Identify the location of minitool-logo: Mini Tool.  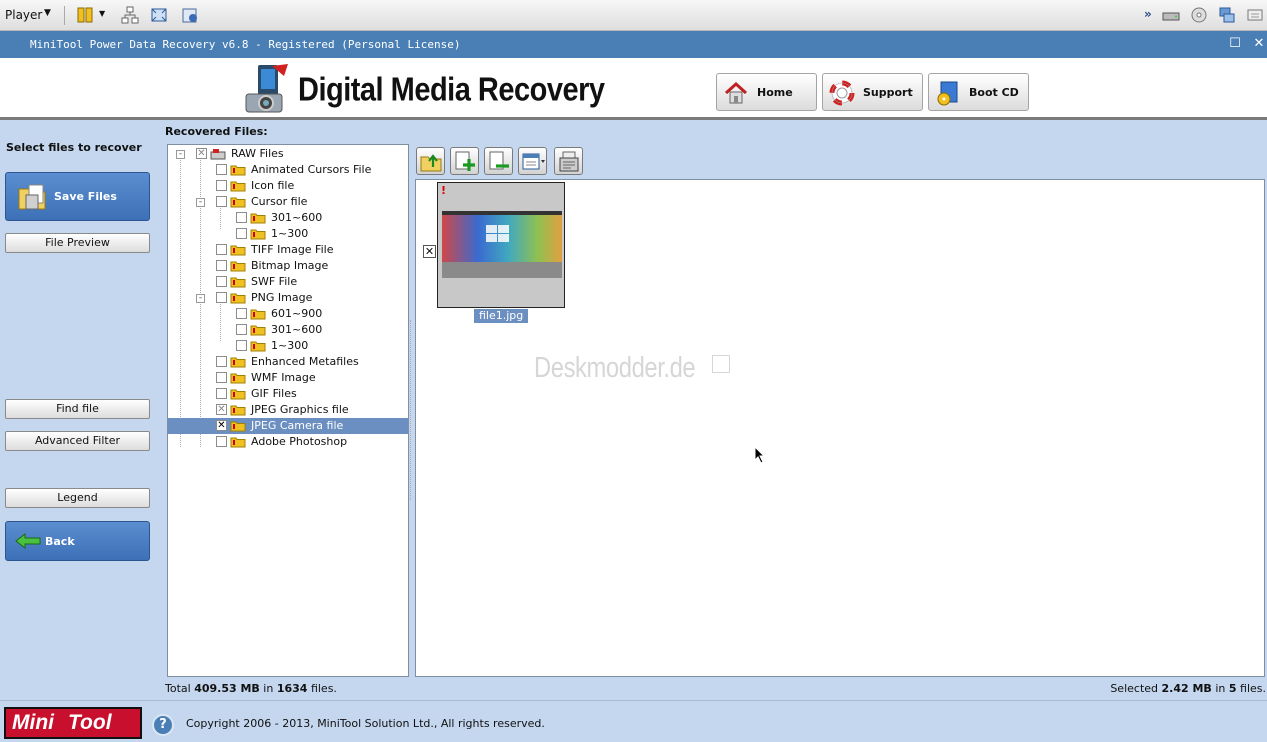
(73, 723).